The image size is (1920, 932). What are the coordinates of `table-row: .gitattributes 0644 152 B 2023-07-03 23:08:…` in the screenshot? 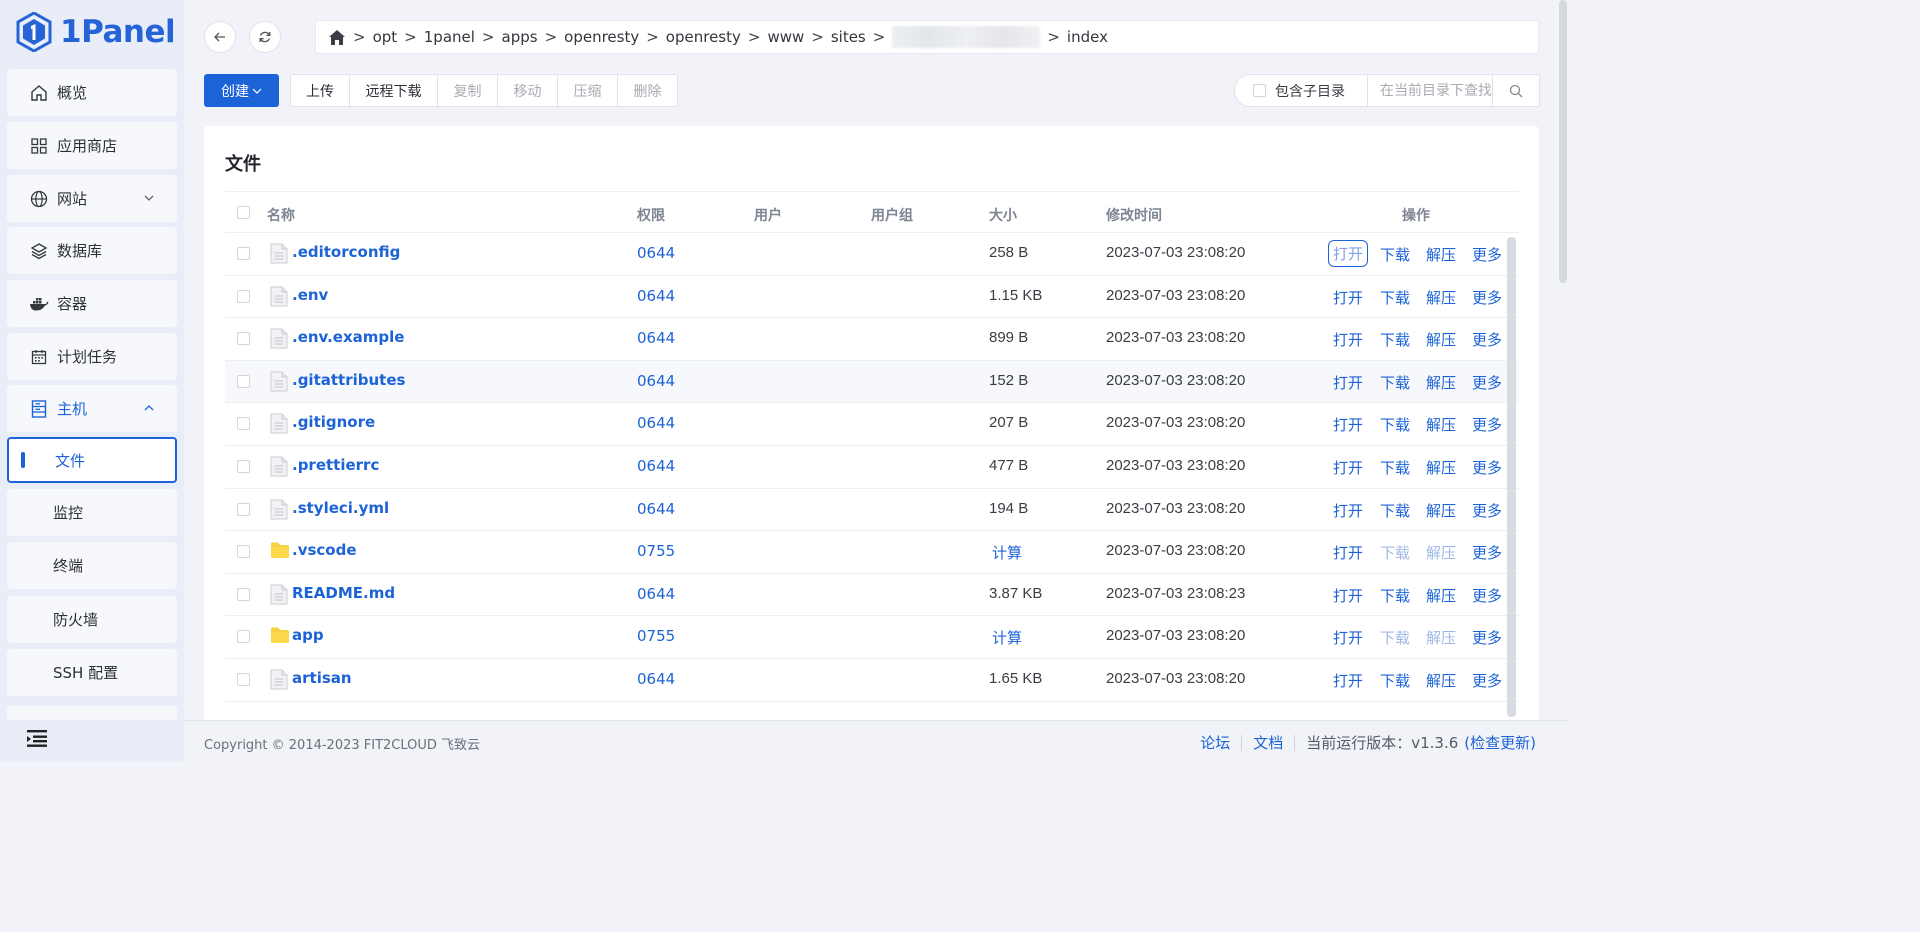 It's located at (872, 382).